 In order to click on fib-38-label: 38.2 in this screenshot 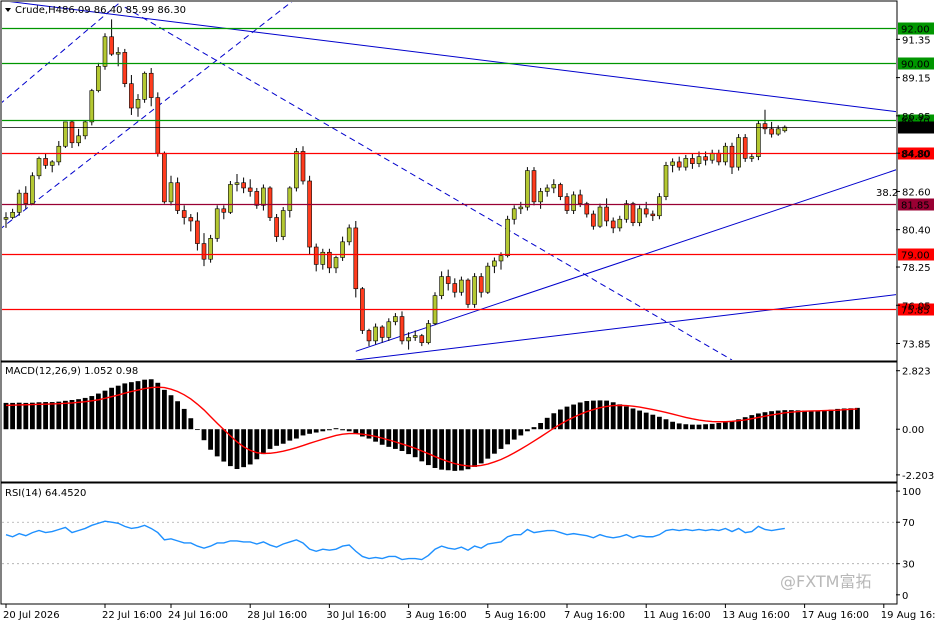, I will do `click(887, 193)`.